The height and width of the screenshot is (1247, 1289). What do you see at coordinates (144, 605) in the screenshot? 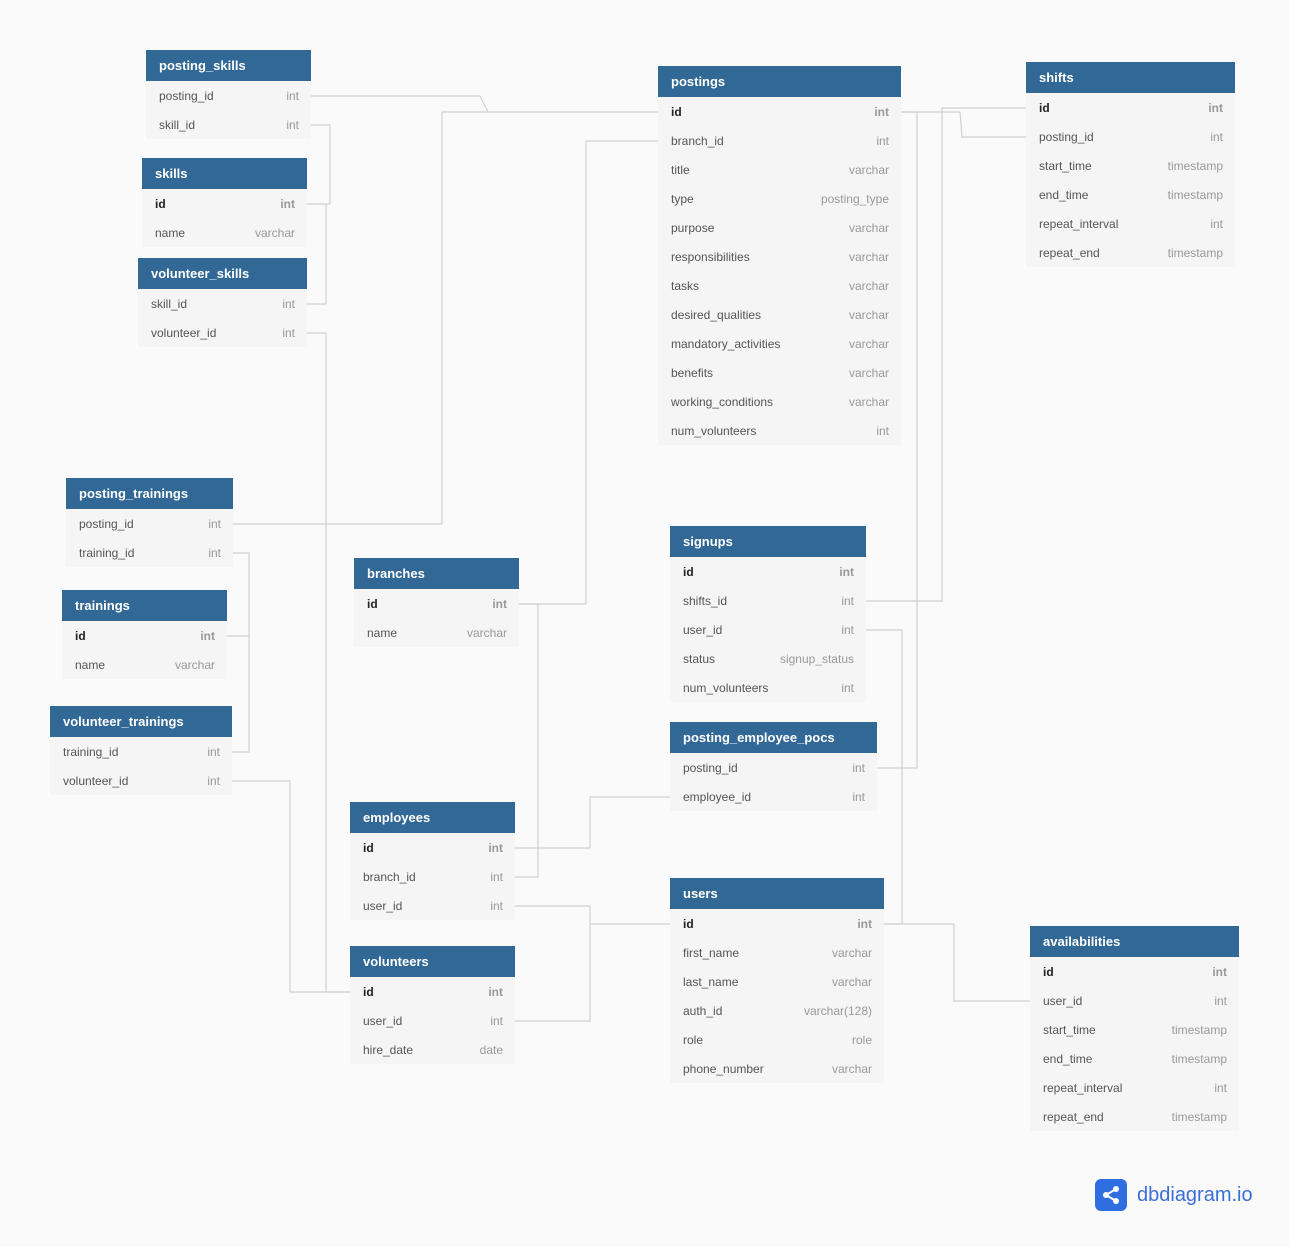
I see `table-header: trainings` at bounding box center [144, 605].